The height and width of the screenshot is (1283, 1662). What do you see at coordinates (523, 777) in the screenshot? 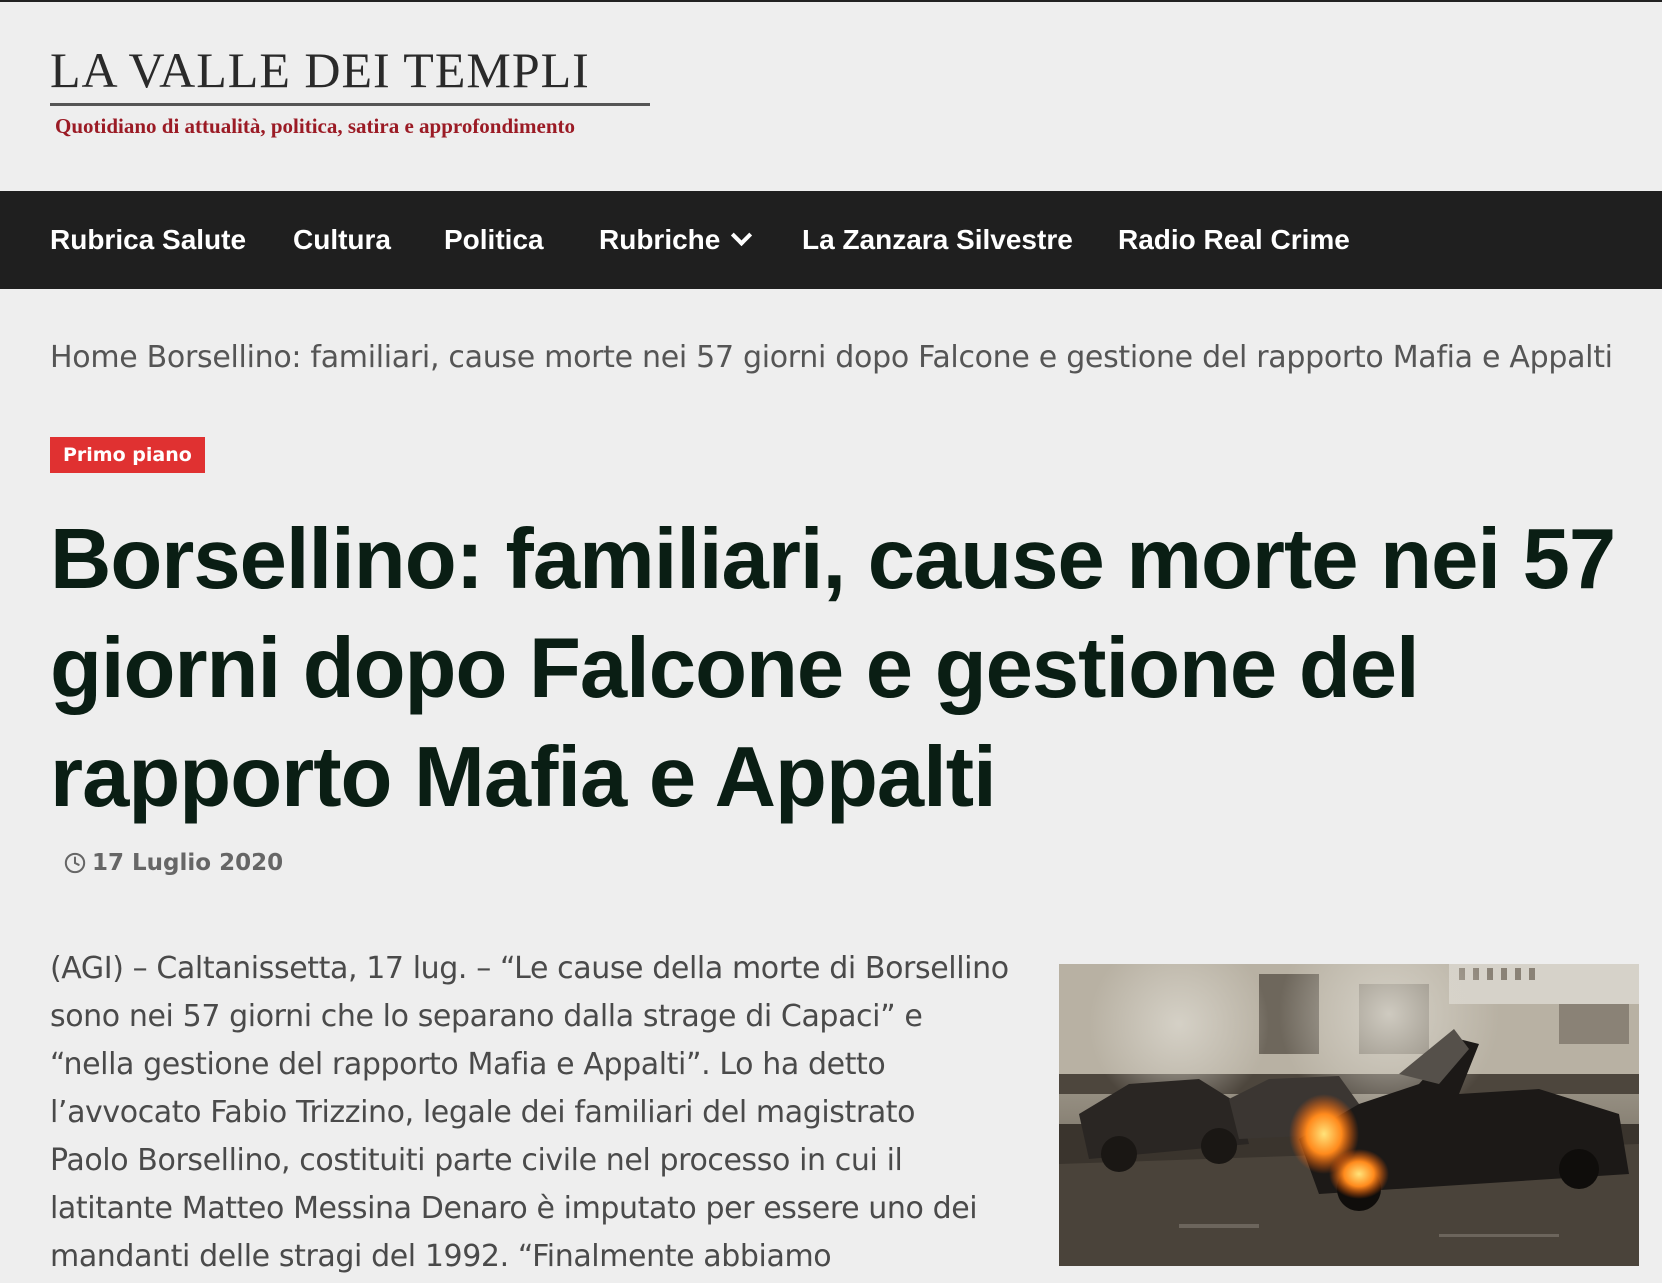
I see `title-line: rapporto Mafia e Appalti` at bounding box center [523, 777].